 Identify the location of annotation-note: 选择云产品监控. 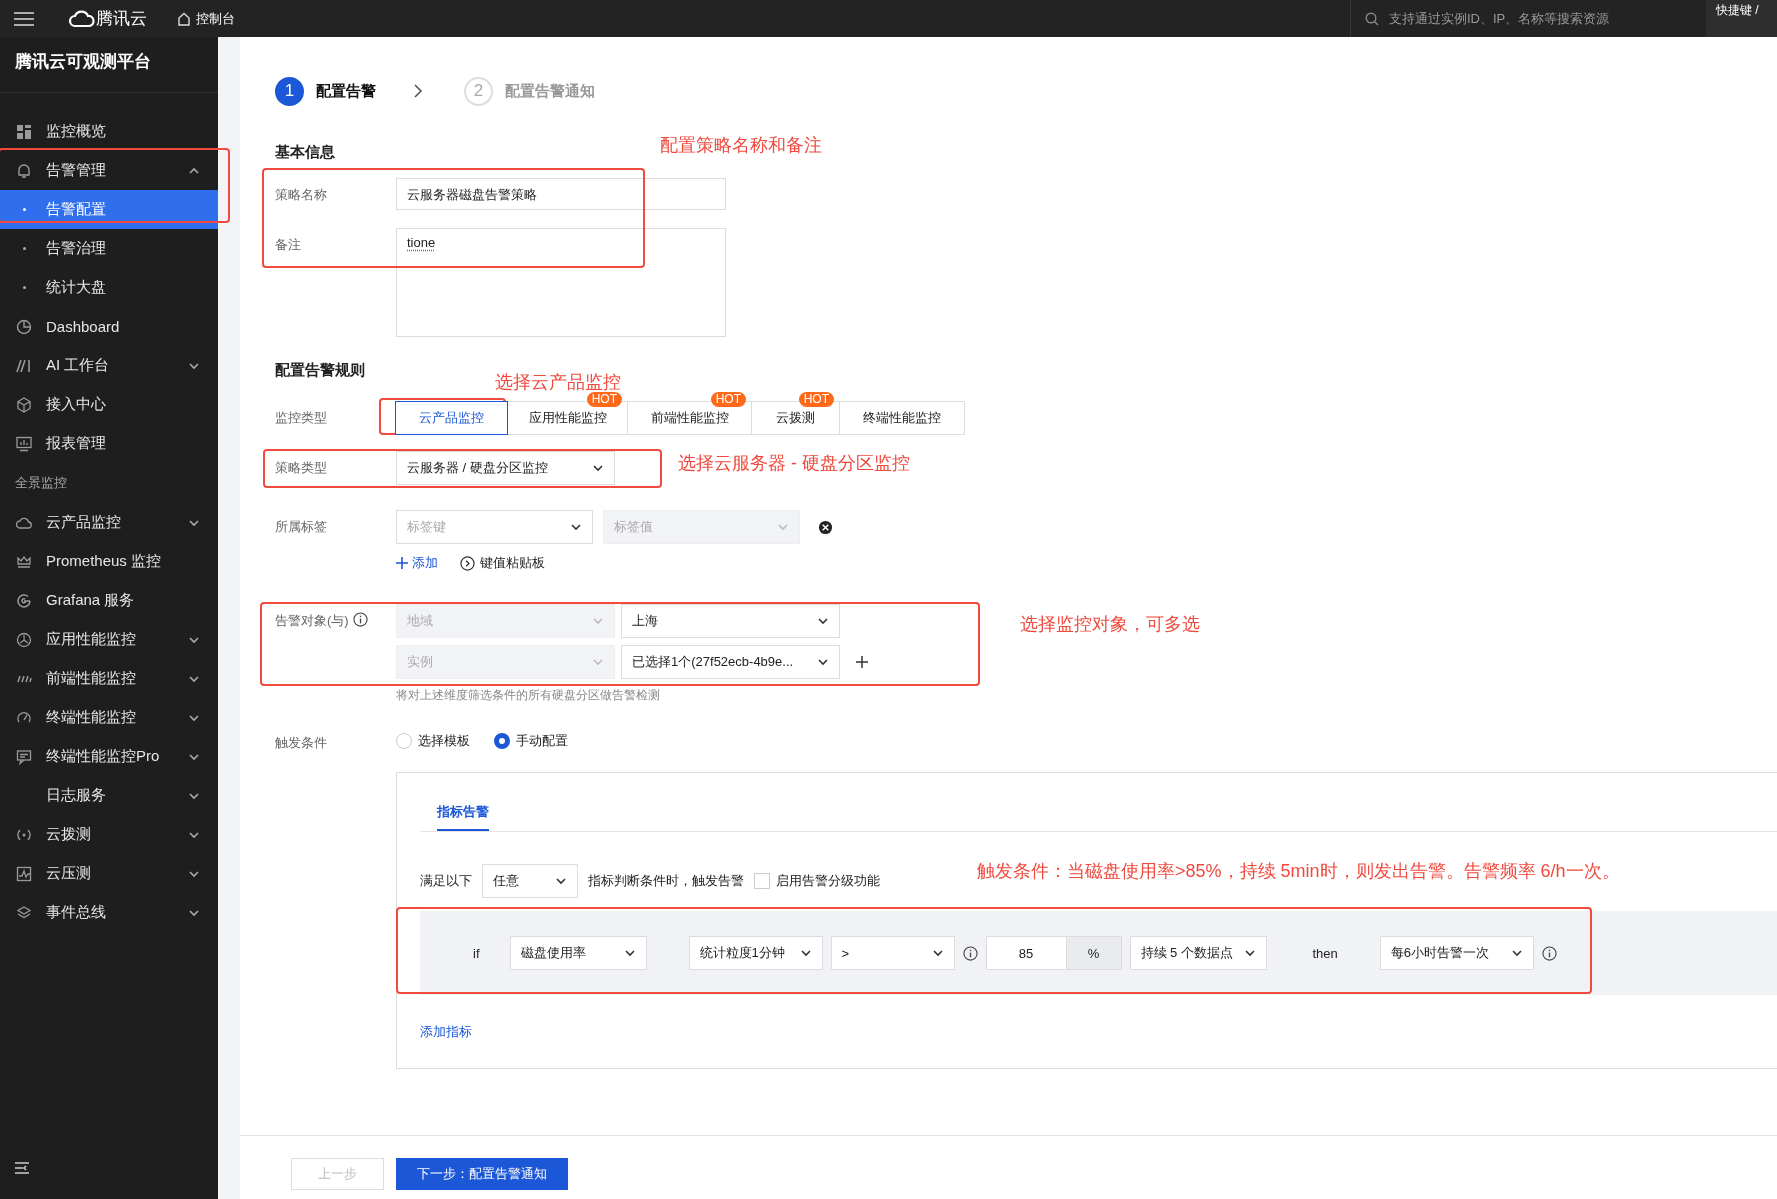
(558, 382).